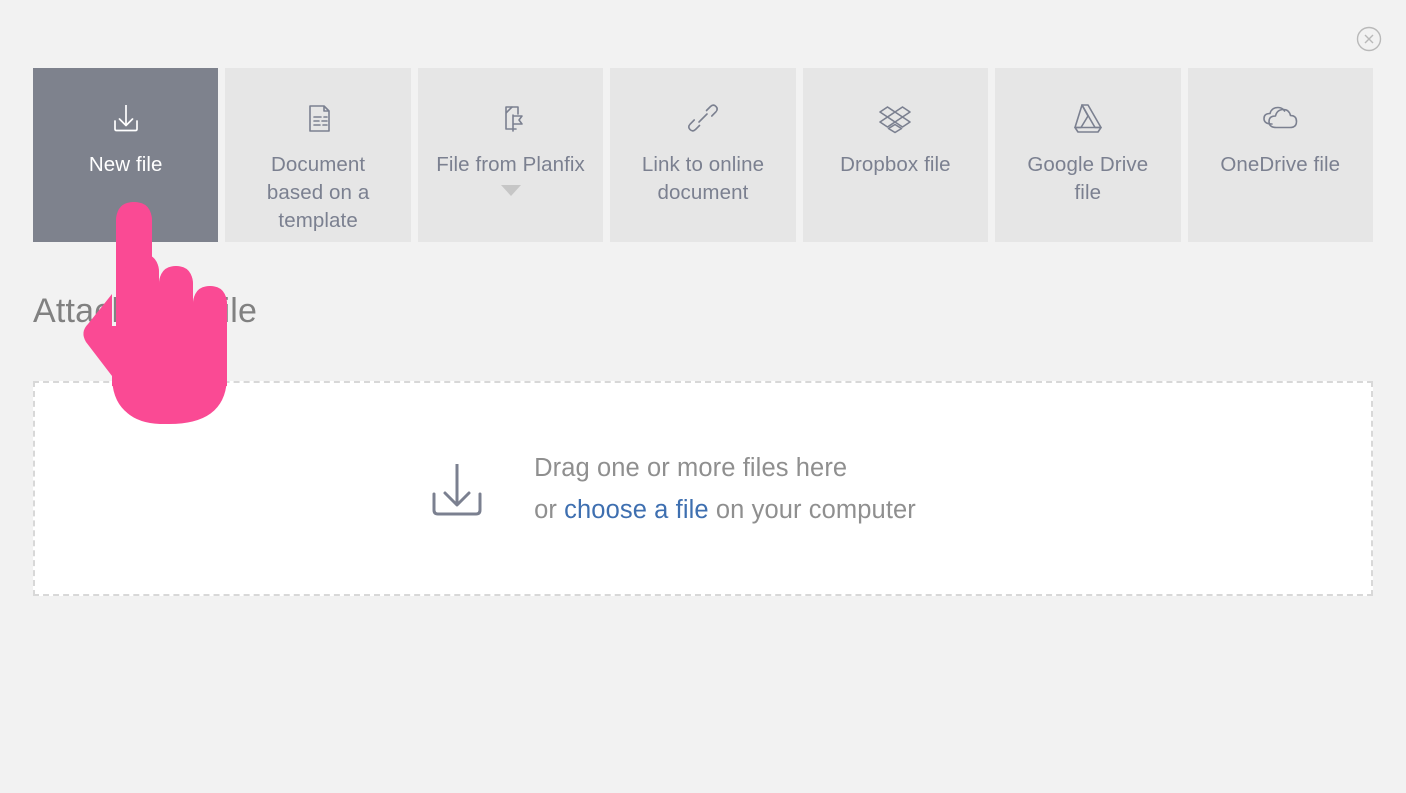 The width and height of the screenshot is (1406, 793). Describe the element at coordinates (145, 311) in the screenshot. I see `page-title: Attach new file` at that location.